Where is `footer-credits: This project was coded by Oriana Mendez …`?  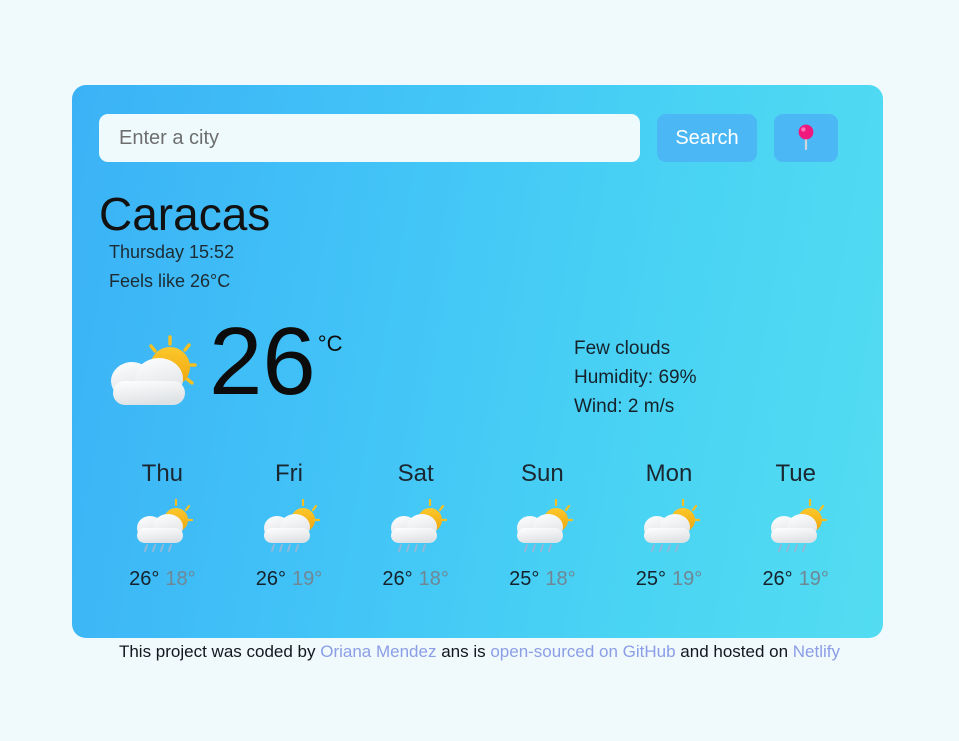 footer-credits: This project was coded by Oriana Mendez … is located at coordinates (479, 652).